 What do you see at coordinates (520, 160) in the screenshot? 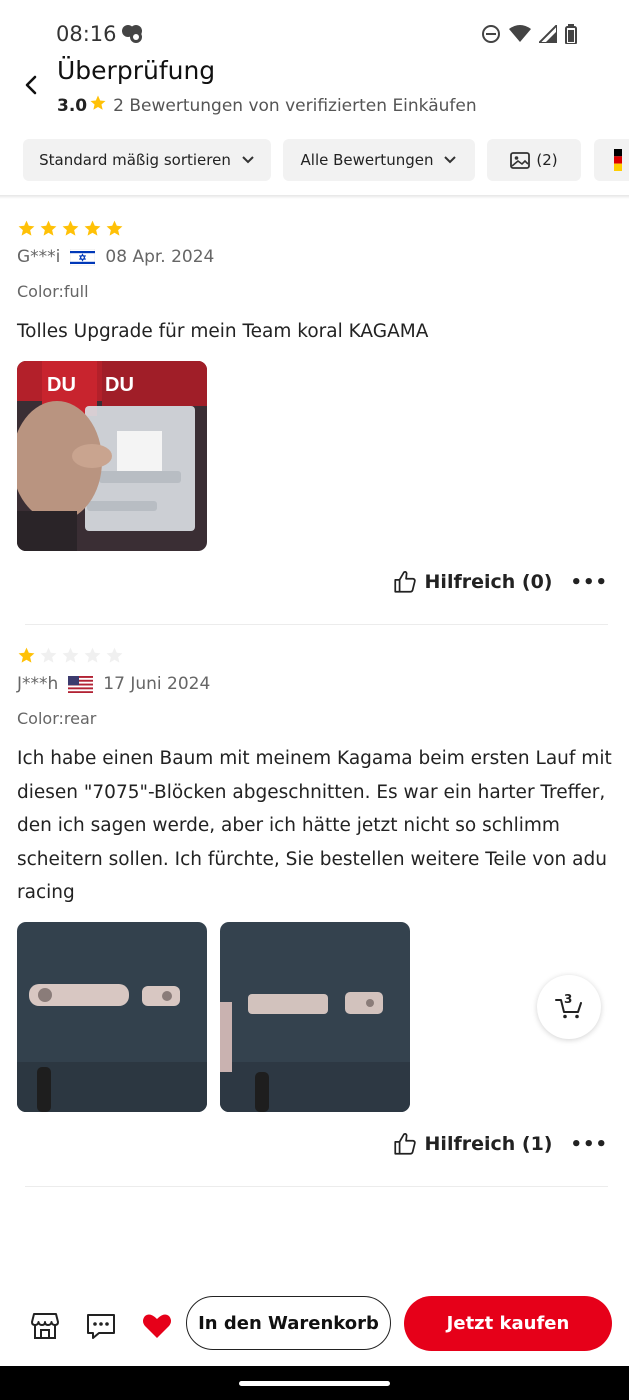
I see `image-icon` at bounding box center [520, 160].